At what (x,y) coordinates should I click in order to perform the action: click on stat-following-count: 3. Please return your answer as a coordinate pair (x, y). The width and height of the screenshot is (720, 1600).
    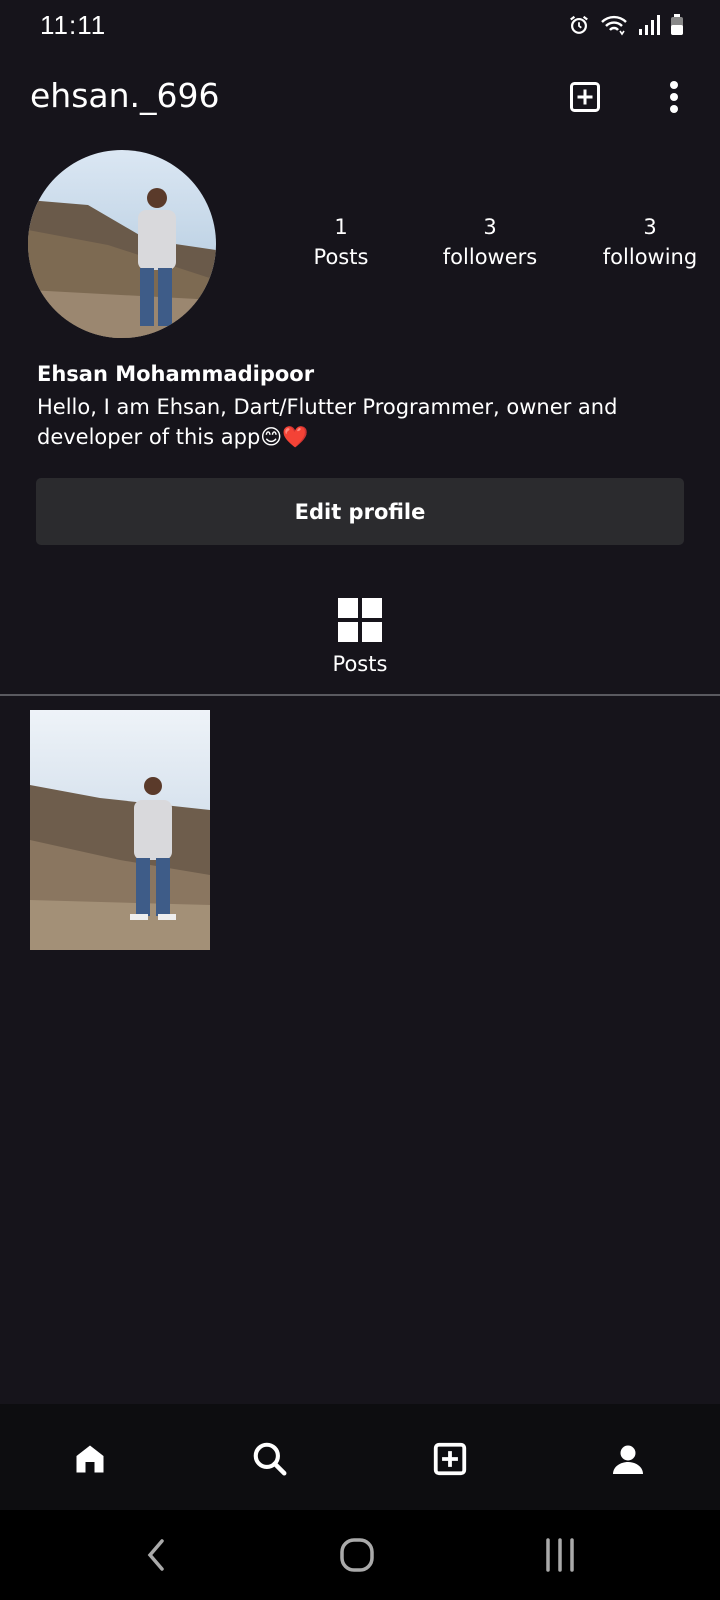
    Looking at the image, I should click on (650, 227).